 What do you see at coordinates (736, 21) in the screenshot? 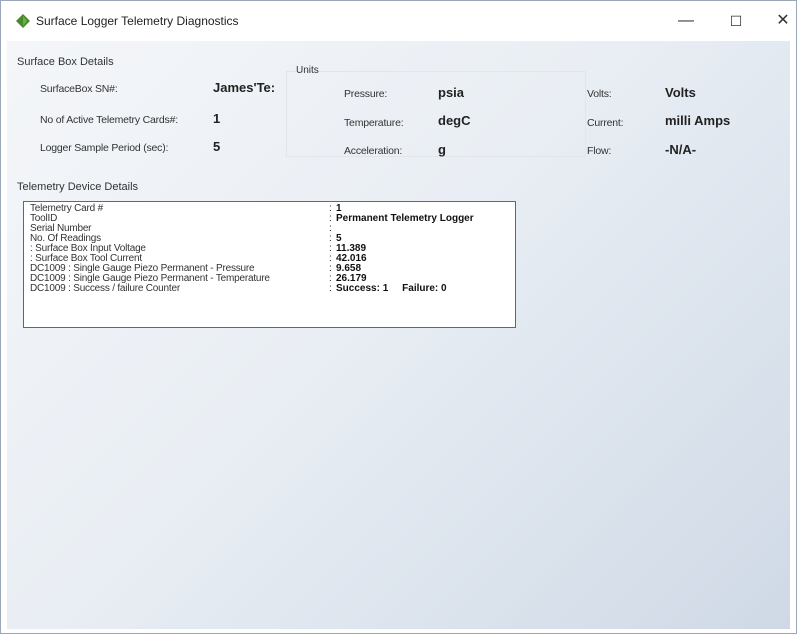
I see `maximize-button: ☐` at bounding box center [736, 21].